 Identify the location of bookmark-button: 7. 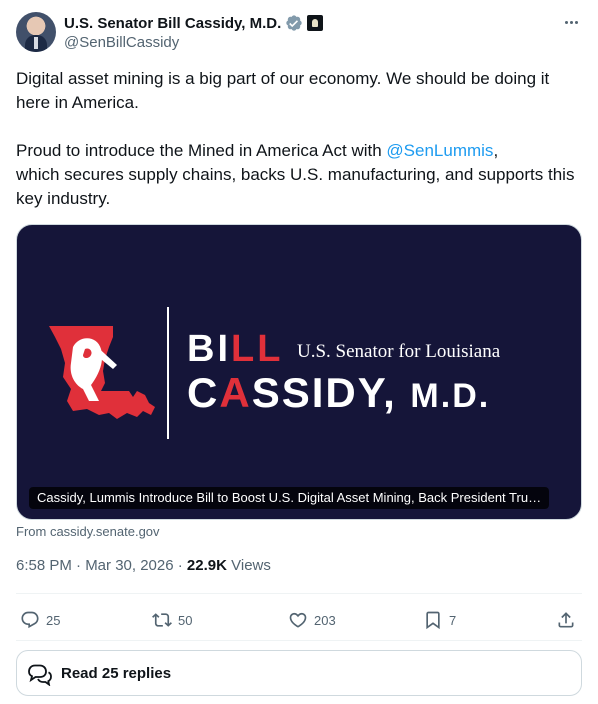
(439, 620).